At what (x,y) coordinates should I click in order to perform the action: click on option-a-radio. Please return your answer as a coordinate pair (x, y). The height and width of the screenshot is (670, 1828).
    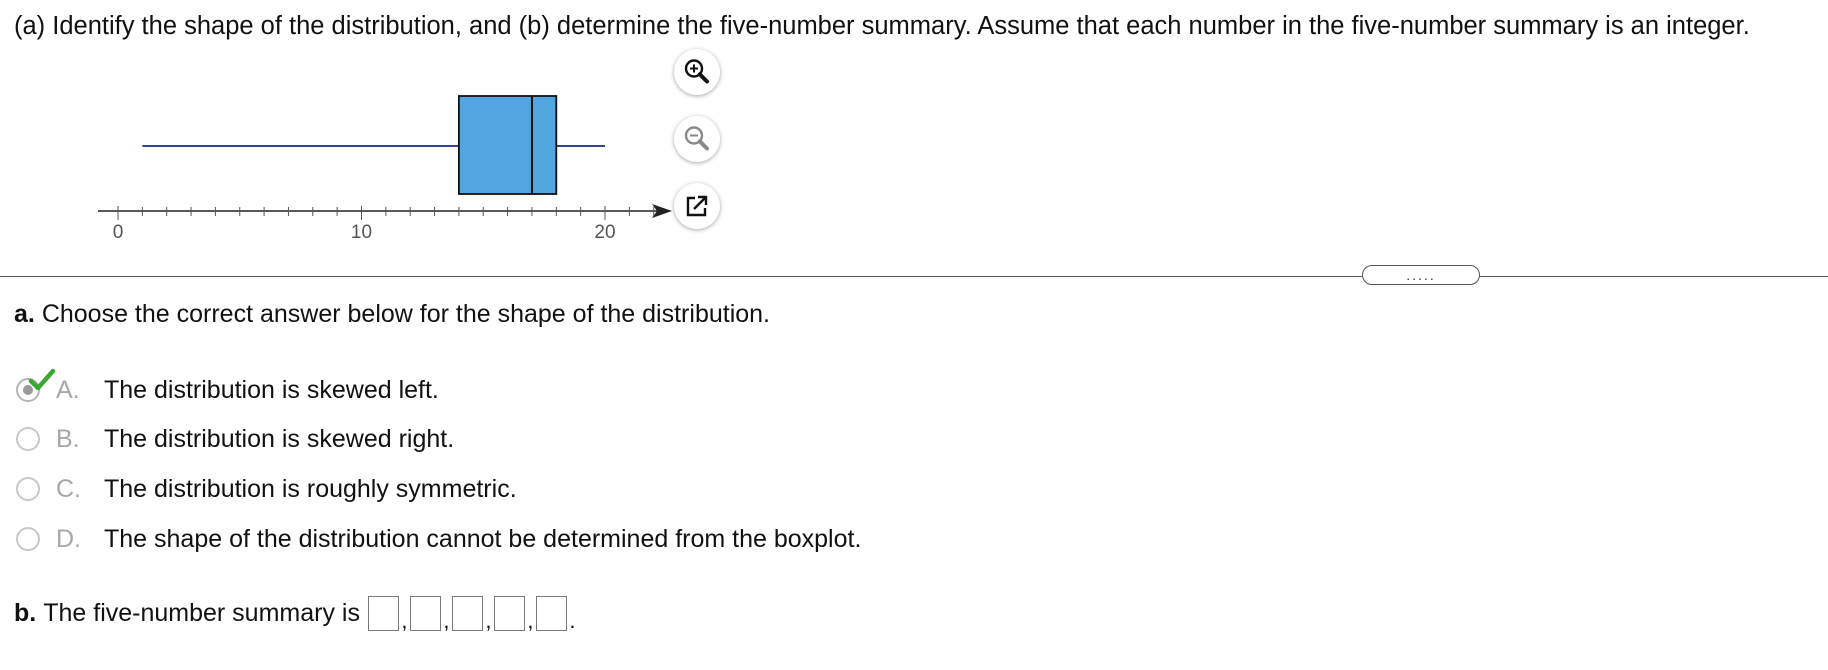
    Looking at the image, I should click on (36, 385).